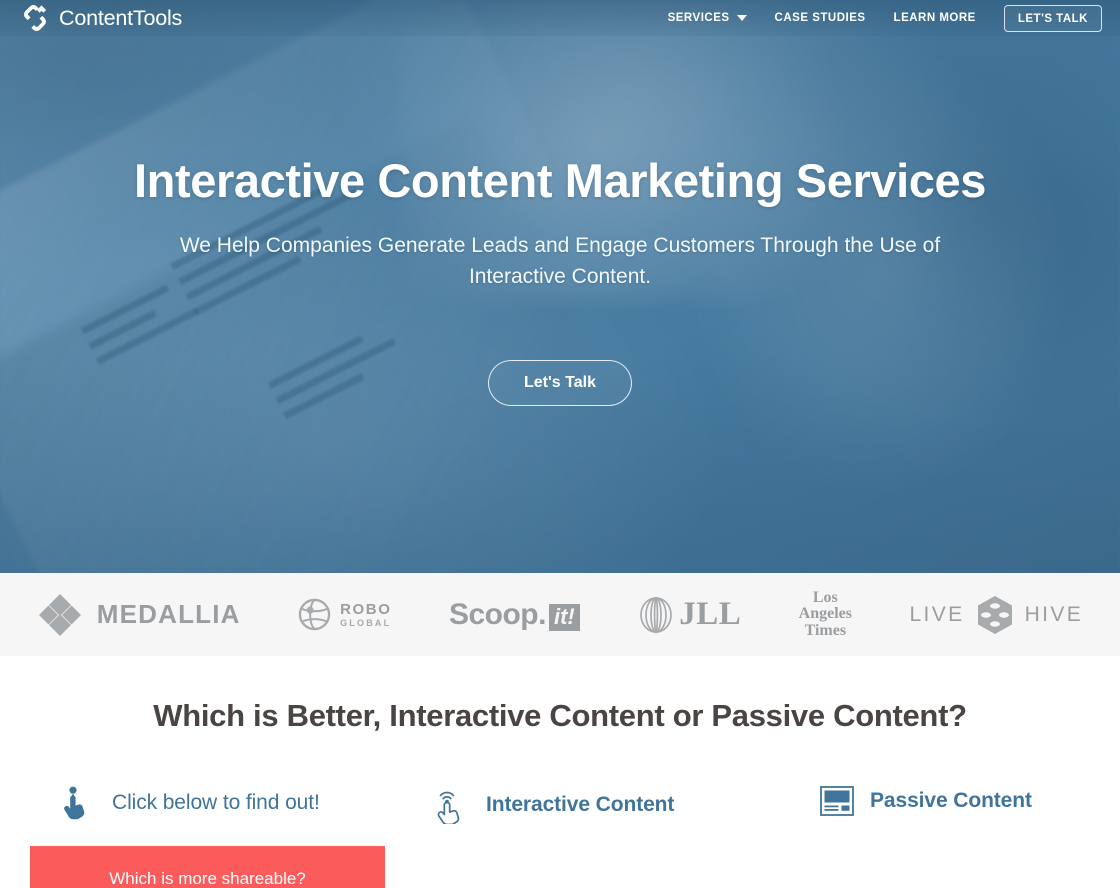 The width and height of the screenshot is (1120, 888). Describe the element at coordinates (207, 867) in the screenshot. I see `quiz-question-bar: Which is more shareable?` at that location.